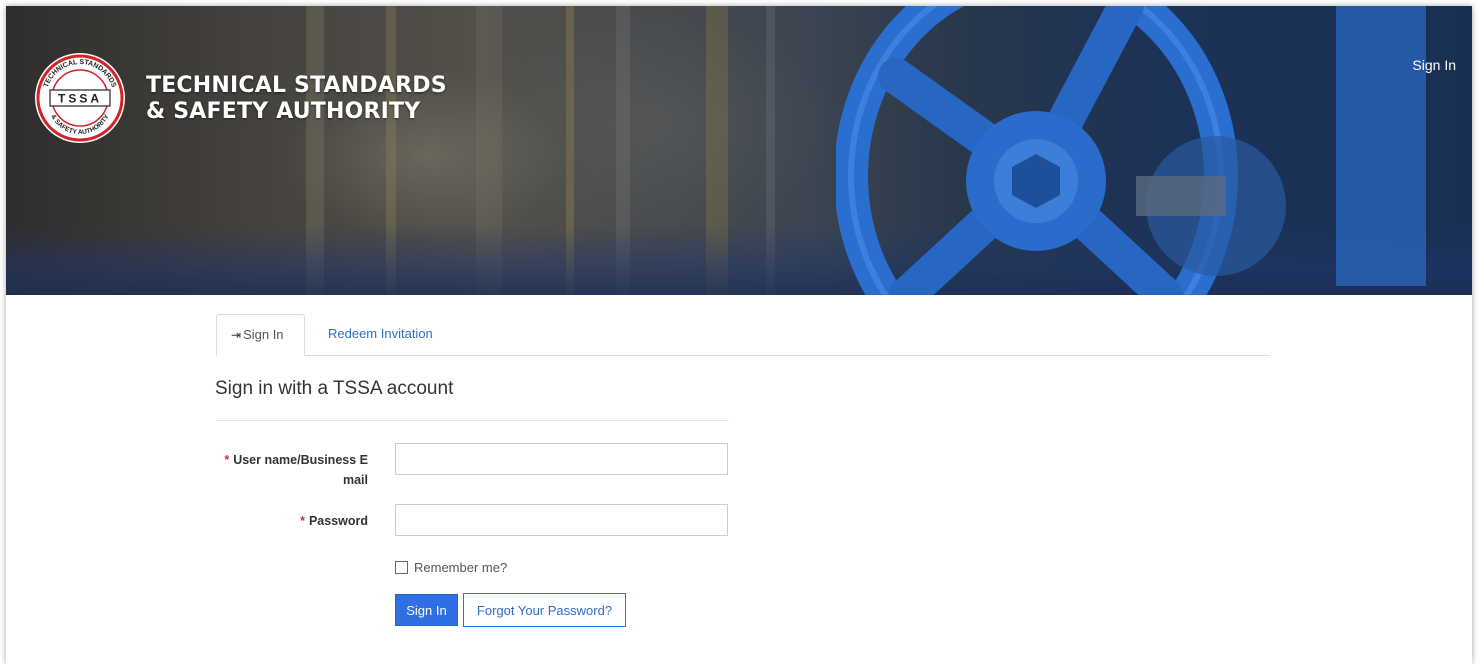 The width and height of the screenshot is (1478, 664). Describe the element at coordinates (401, 567) in the screenshot. I see `remember-me-checkbox` at that location.